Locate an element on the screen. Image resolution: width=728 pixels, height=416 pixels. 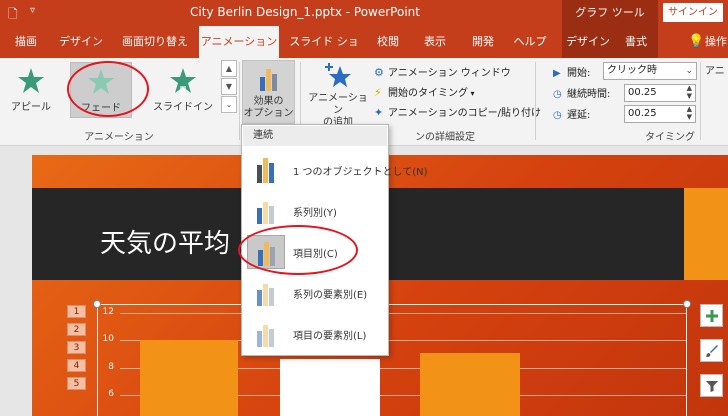
window-title: City Berlin Design_1.pptx - PowerPoint is located at coordinates (305, 12).